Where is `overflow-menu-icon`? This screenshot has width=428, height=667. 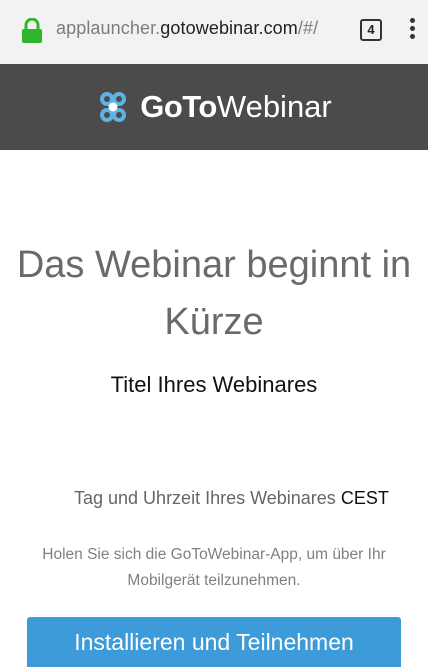 overflow-menu-icon is located at coordinates (412, 31).